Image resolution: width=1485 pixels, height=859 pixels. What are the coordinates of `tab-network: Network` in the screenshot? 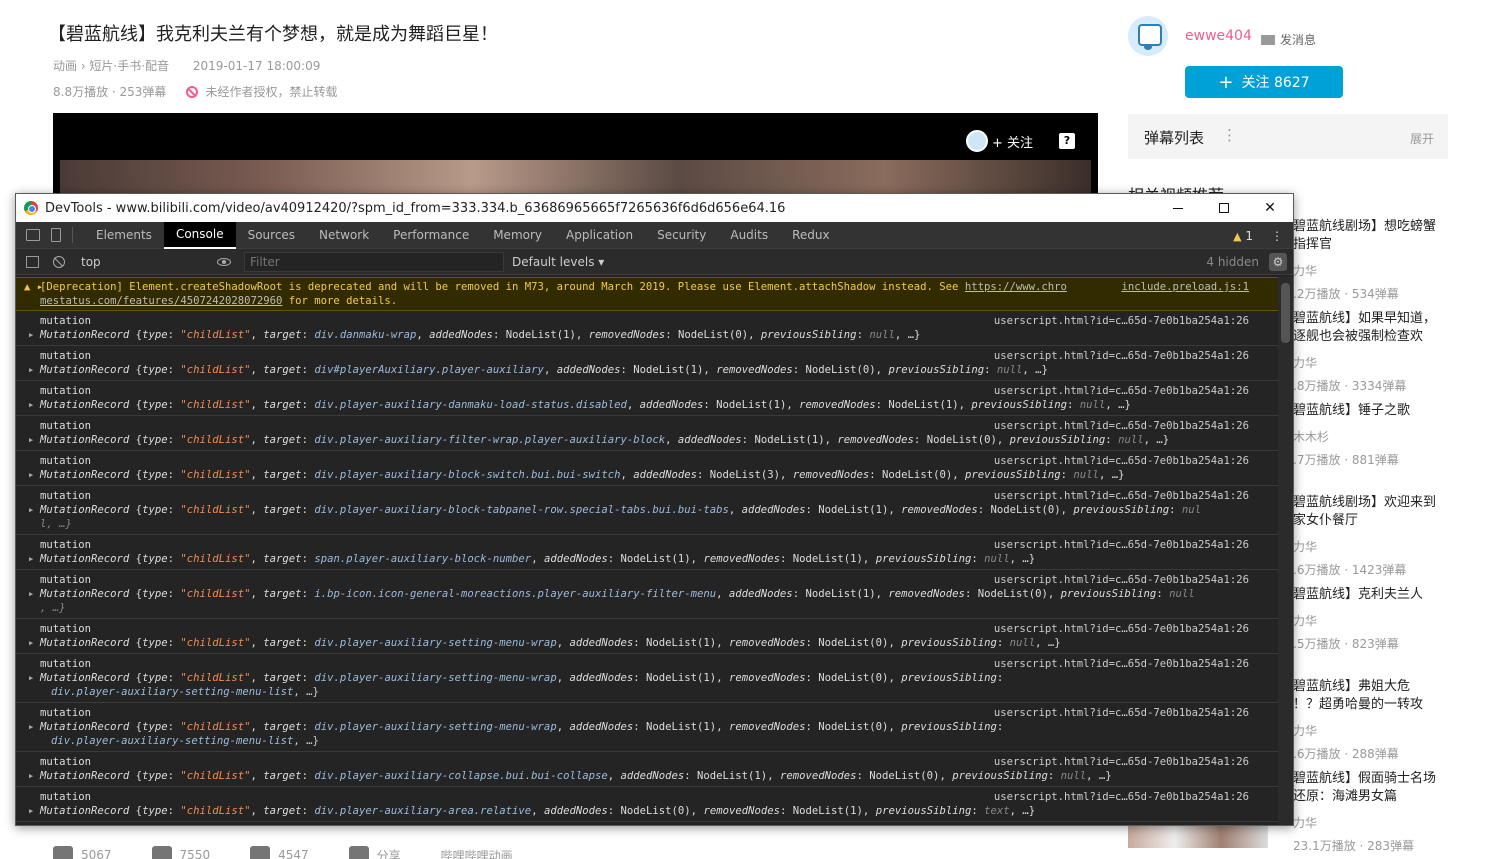 It's located at (344, 235).